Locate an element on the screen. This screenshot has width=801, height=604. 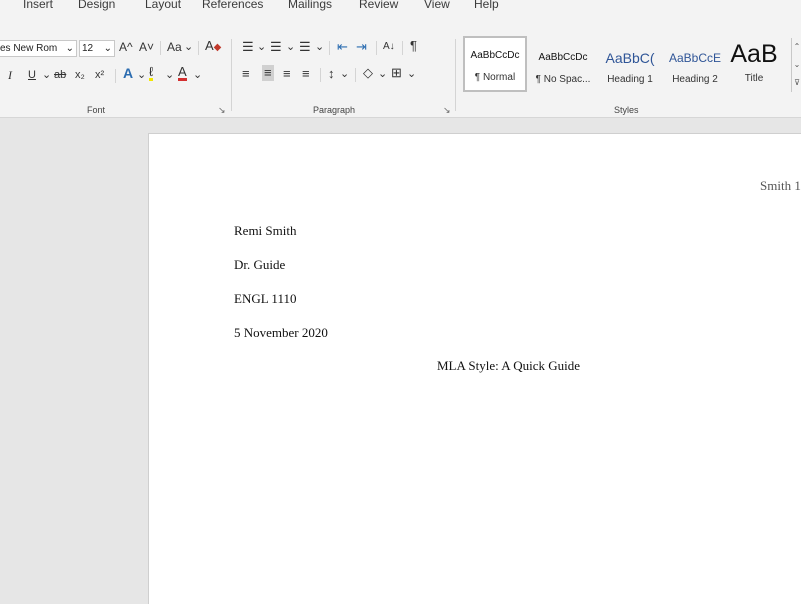
tab-review: Review is located at coordinates (378, 5).